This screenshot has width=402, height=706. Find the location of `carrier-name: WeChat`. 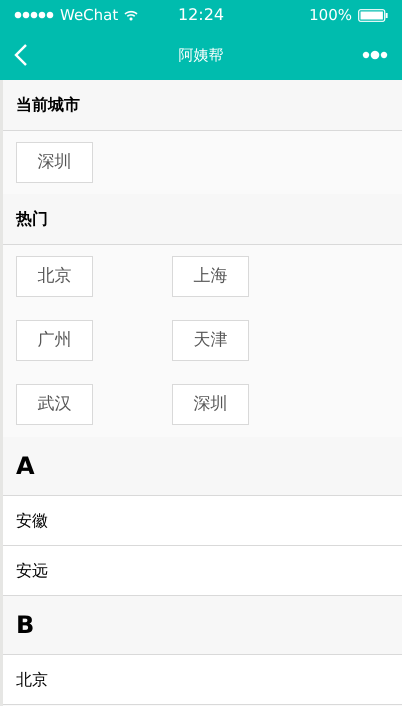

carrier-name: WeChat is located at coordinates (89, 15).